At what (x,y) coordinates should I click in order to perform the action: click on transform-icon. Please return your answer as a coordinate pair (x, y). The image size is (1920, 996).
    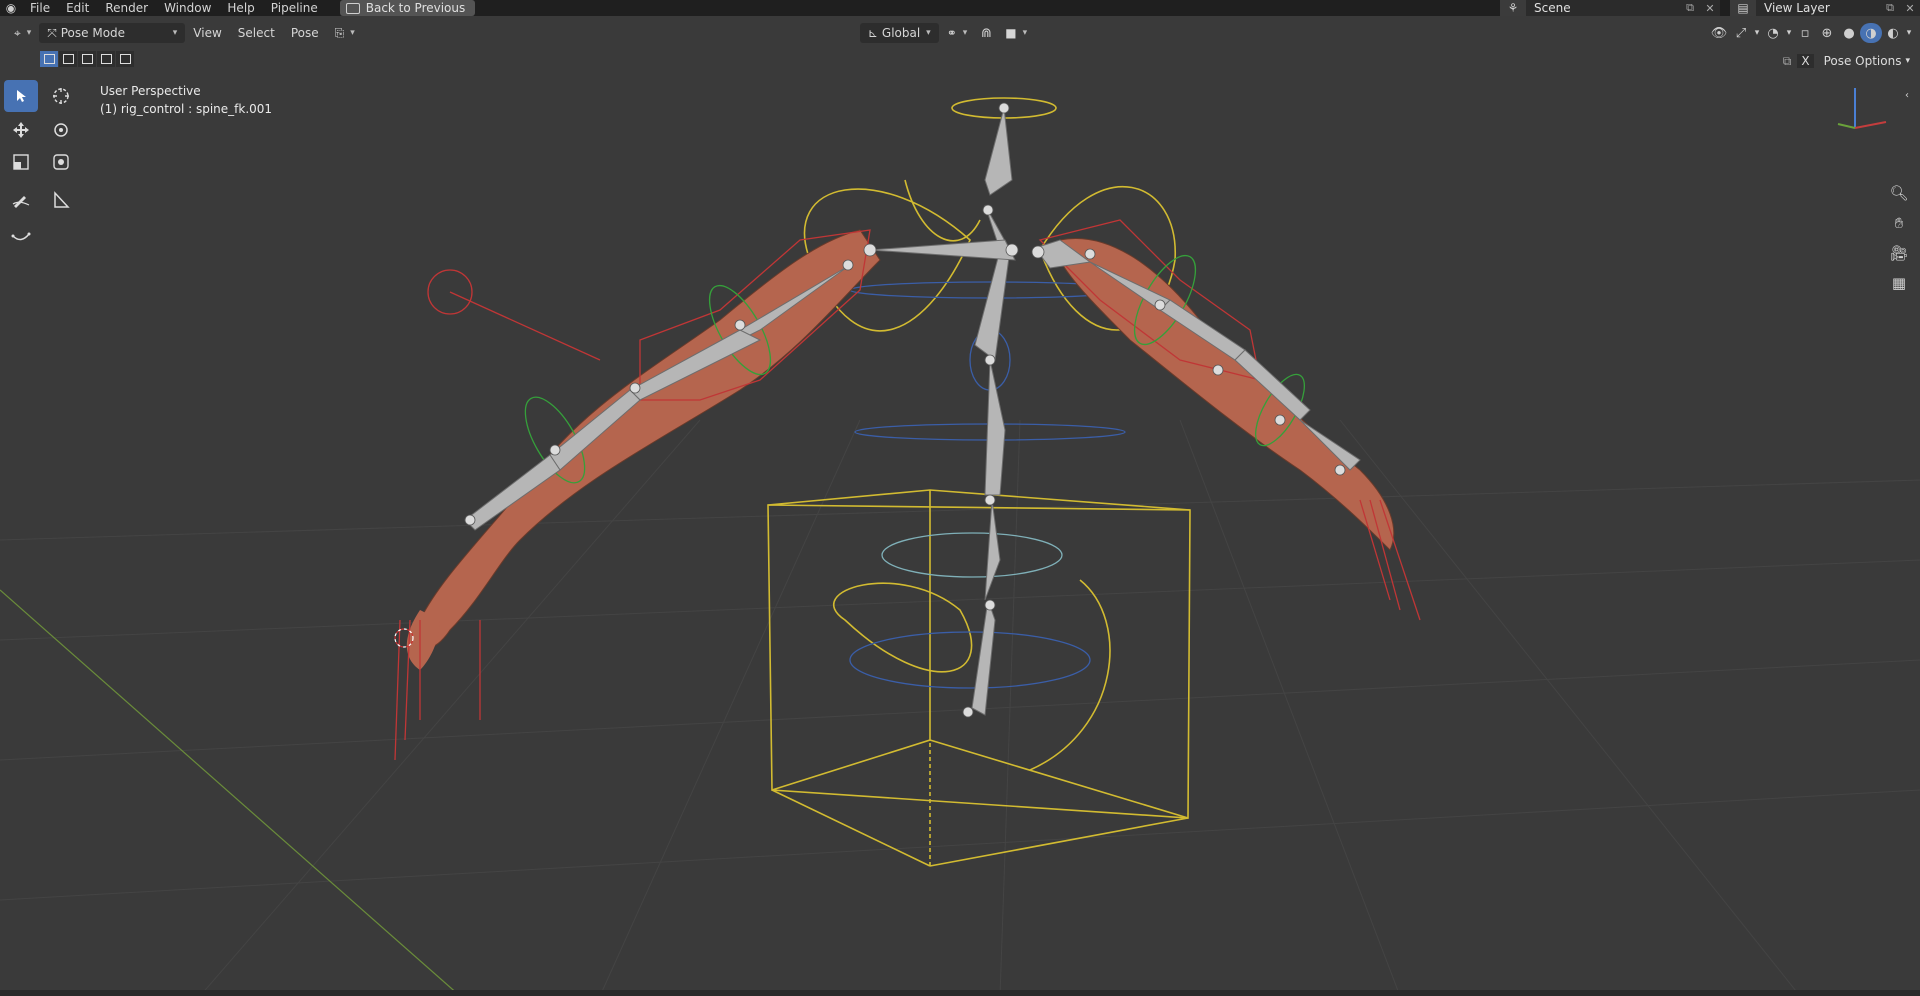
    Looking at the image, I should click on (61, 162).